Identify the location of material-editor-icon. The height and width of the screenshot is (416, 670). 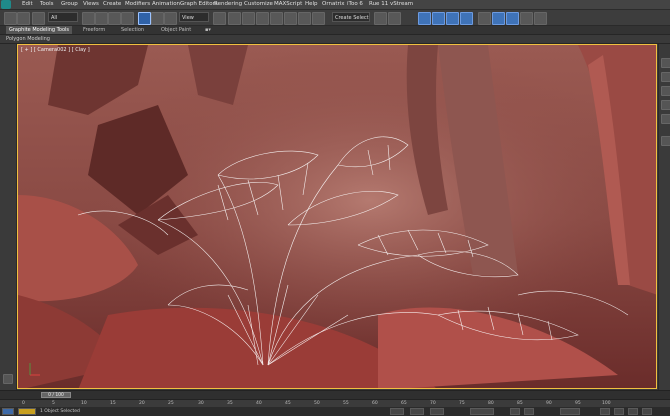
(498, 18).